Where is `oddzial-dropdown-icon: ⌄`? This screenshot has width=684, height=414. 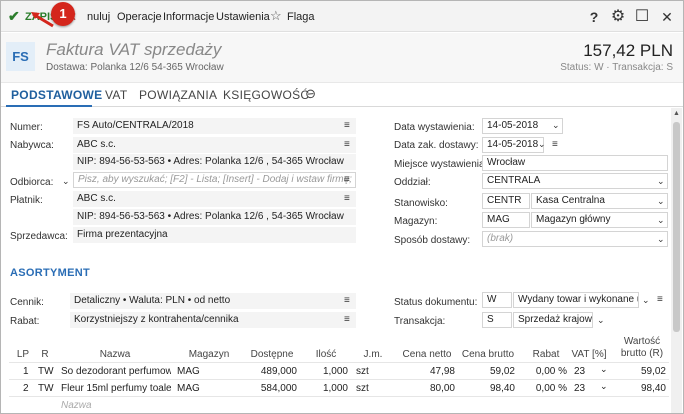
oddzial-dropdown-icon: ⌄ is located at coordinates (661, 181).